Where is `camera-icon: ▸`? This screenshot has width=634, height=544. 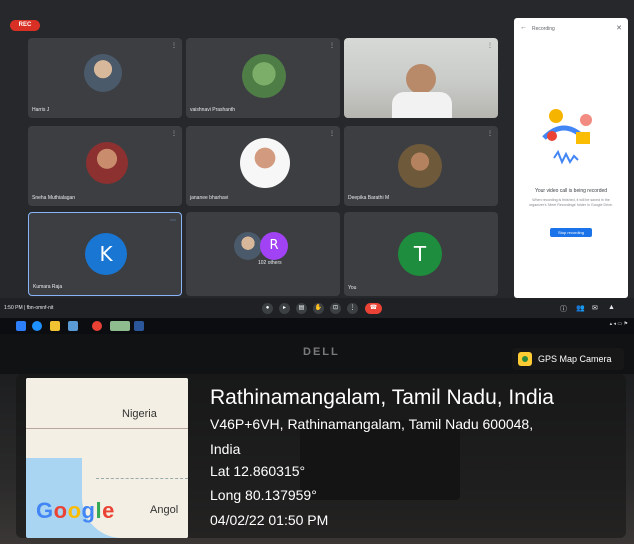
camera-icon: ▸ is located at coordinates (284, 308).